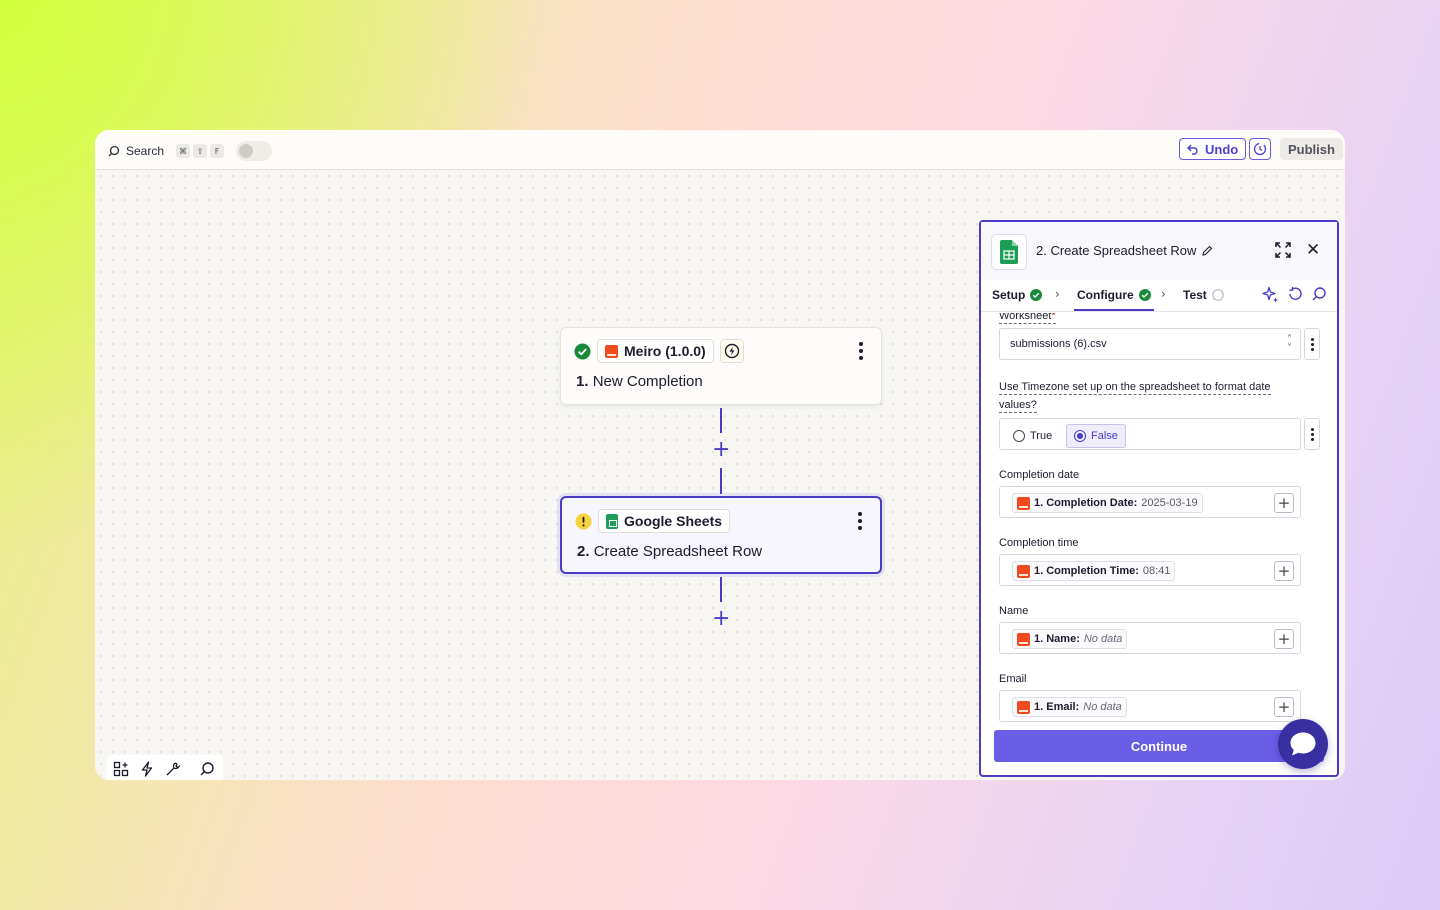  Describe the element at coordinates (720, 150) in the screenshot. I see `top-bar: Search ⌘ ⇧ F Undo Publish` at that location.